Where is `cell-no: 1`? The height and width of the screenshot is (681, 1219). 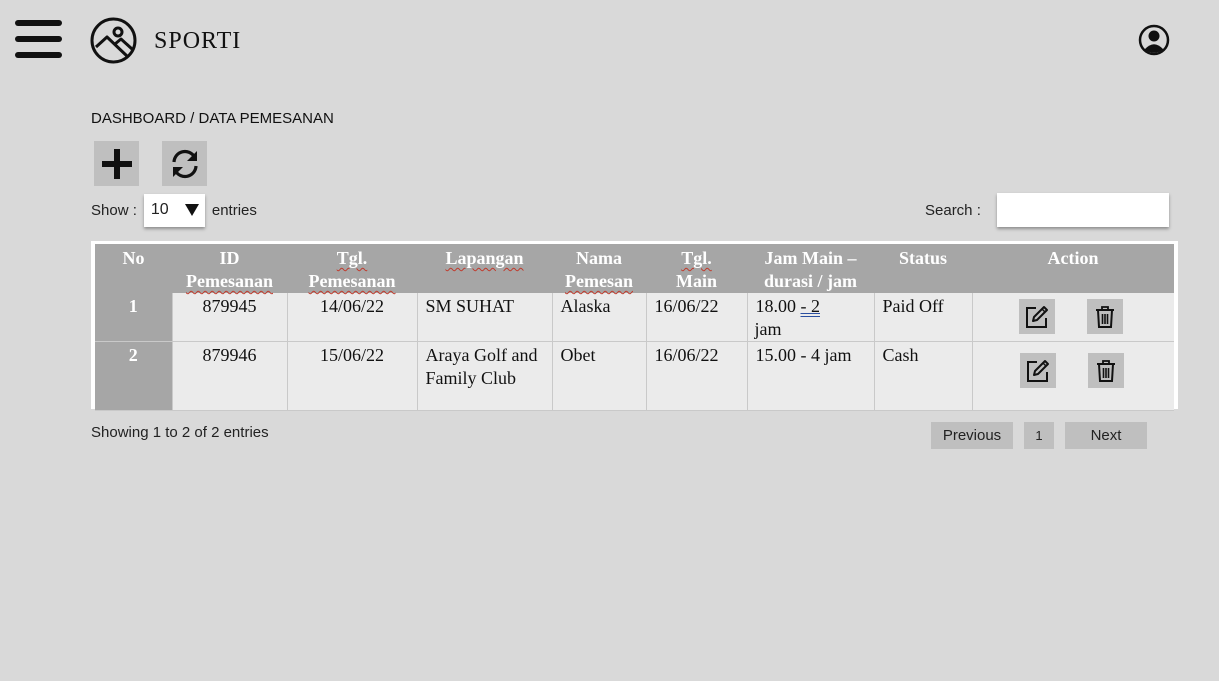 cell-no: 1 is located at coordinates (133, 317).